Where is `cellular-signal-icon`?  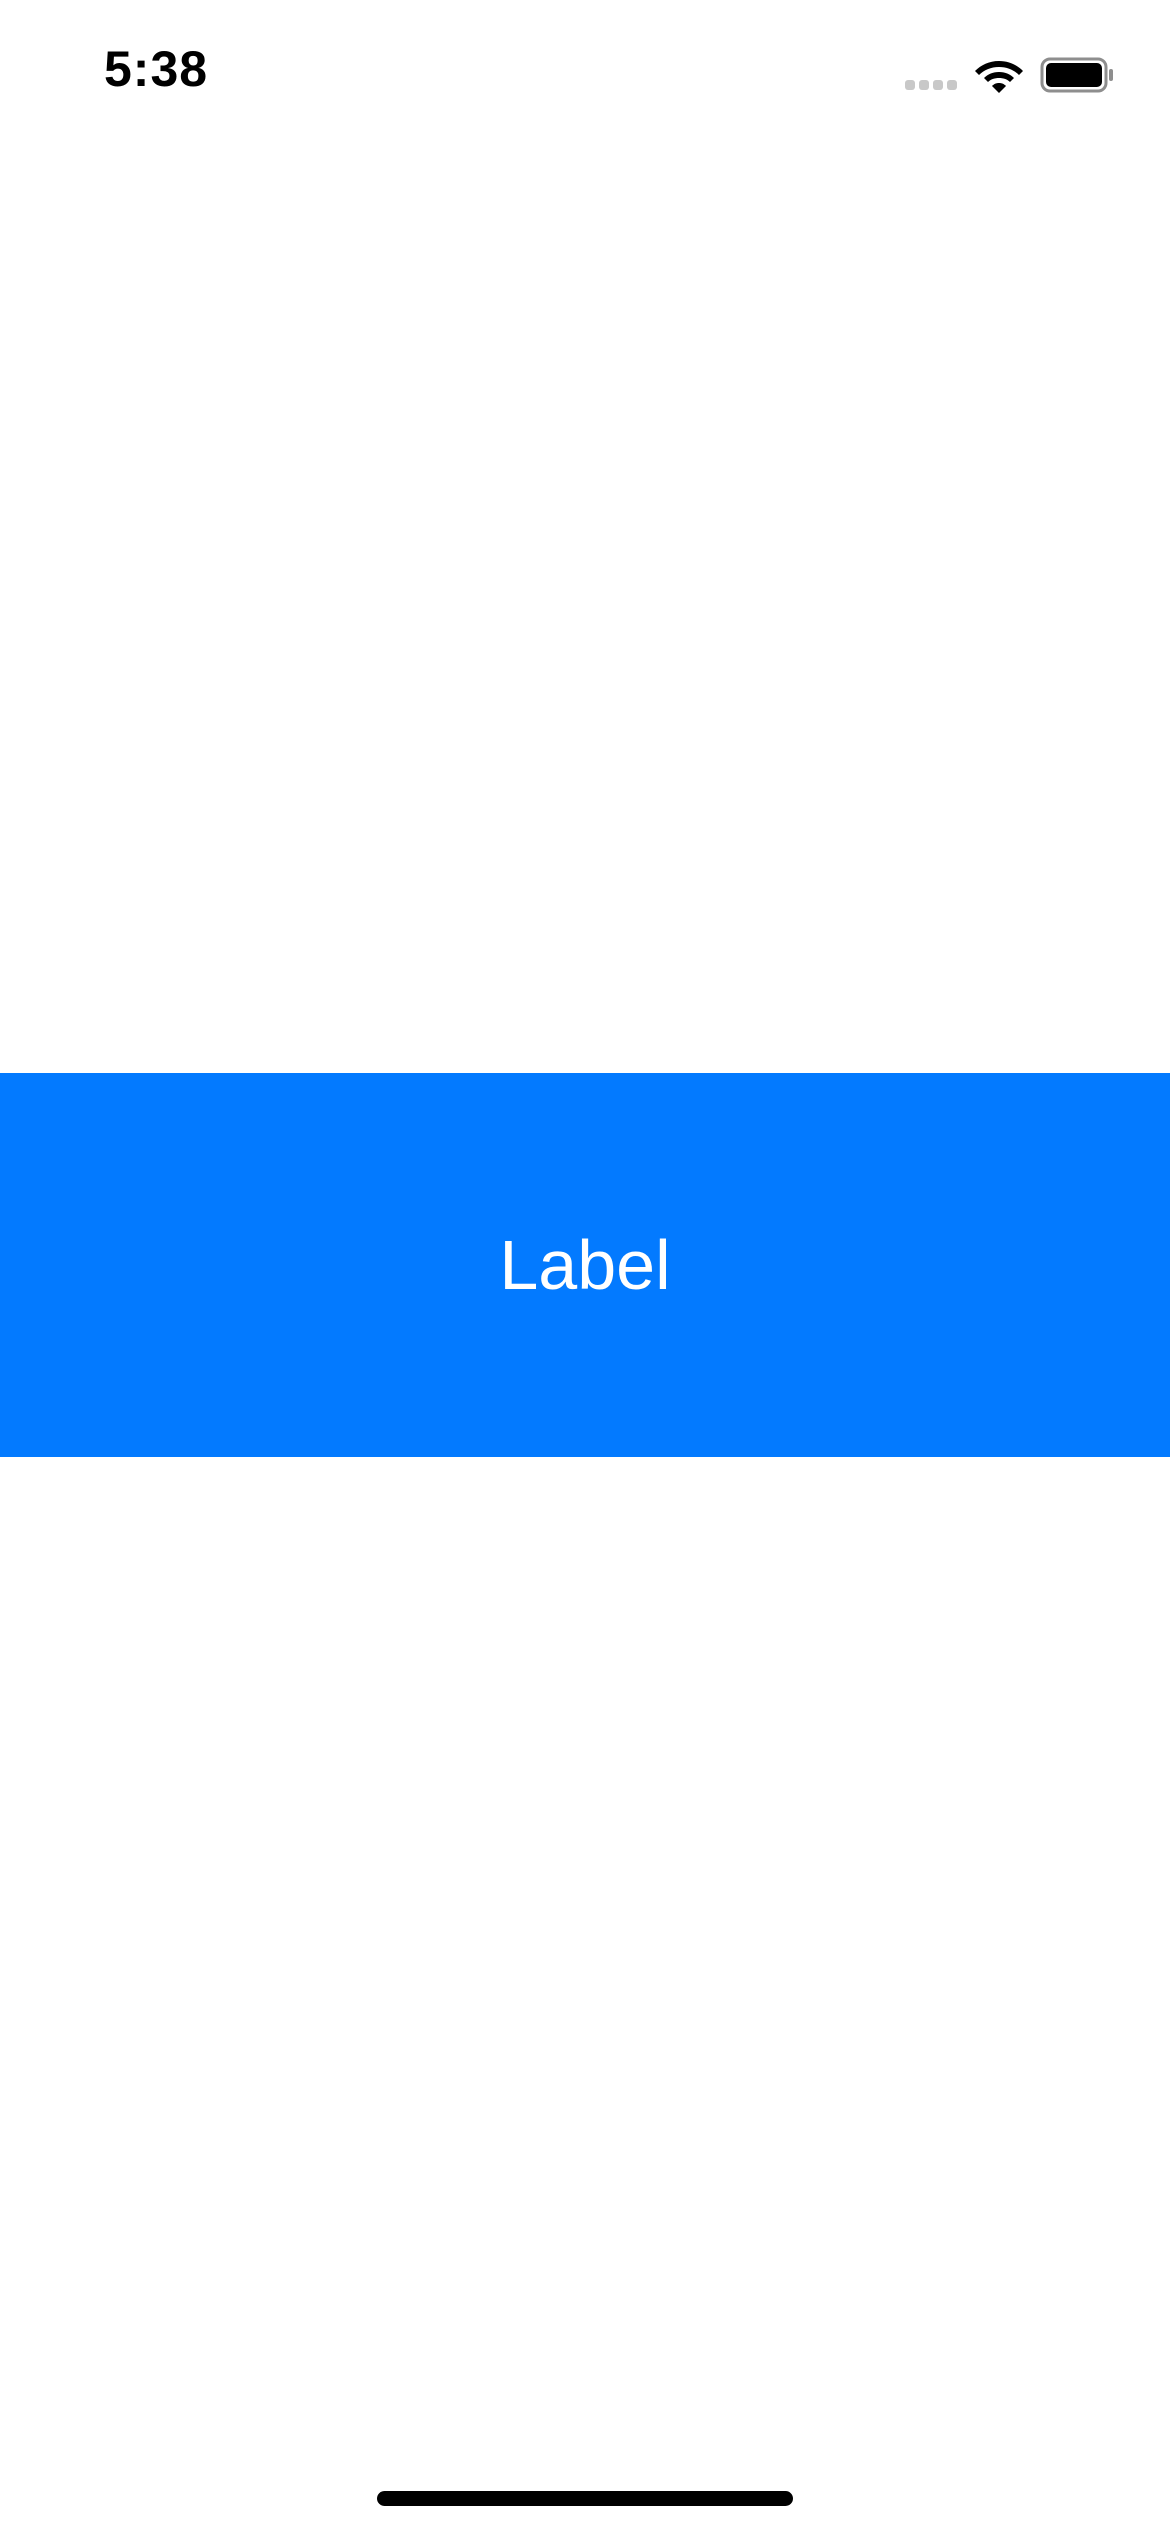
cellular-signal-icon is located at coordinates (932, 87).